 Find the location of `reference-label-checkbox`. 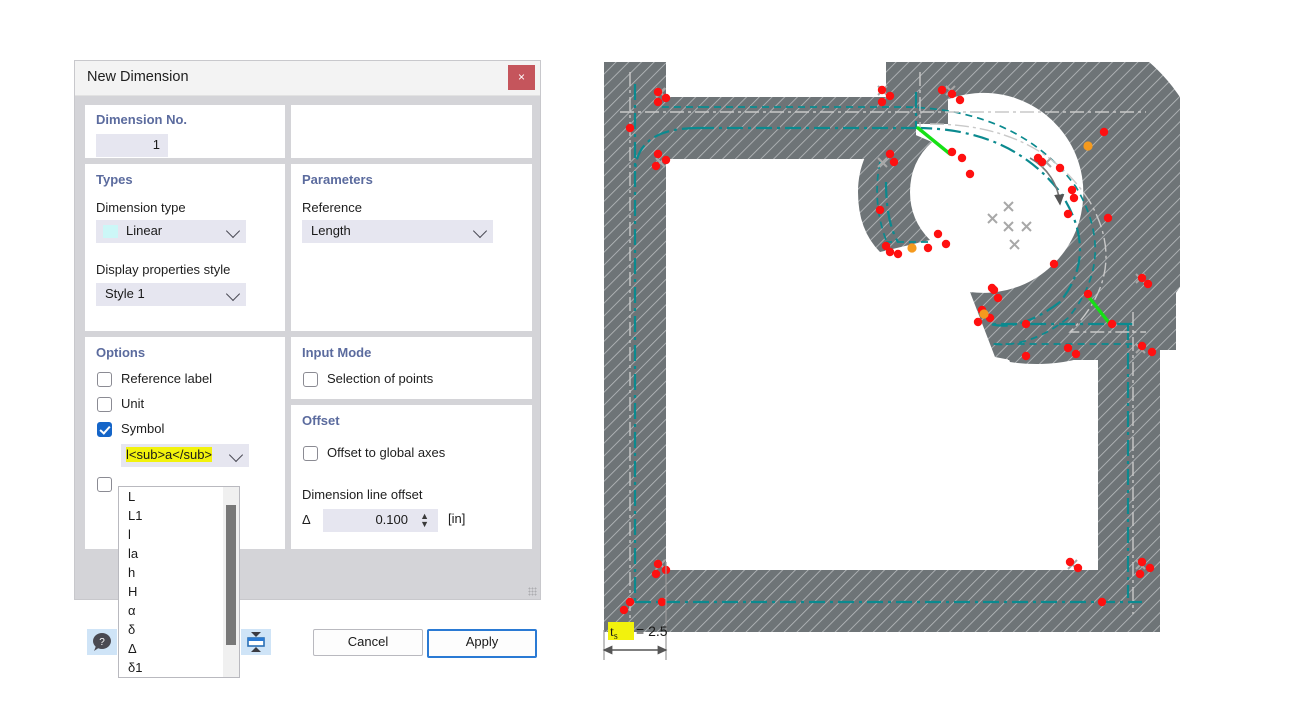

reference-label-checkbox is located at coordinates (104, 379).